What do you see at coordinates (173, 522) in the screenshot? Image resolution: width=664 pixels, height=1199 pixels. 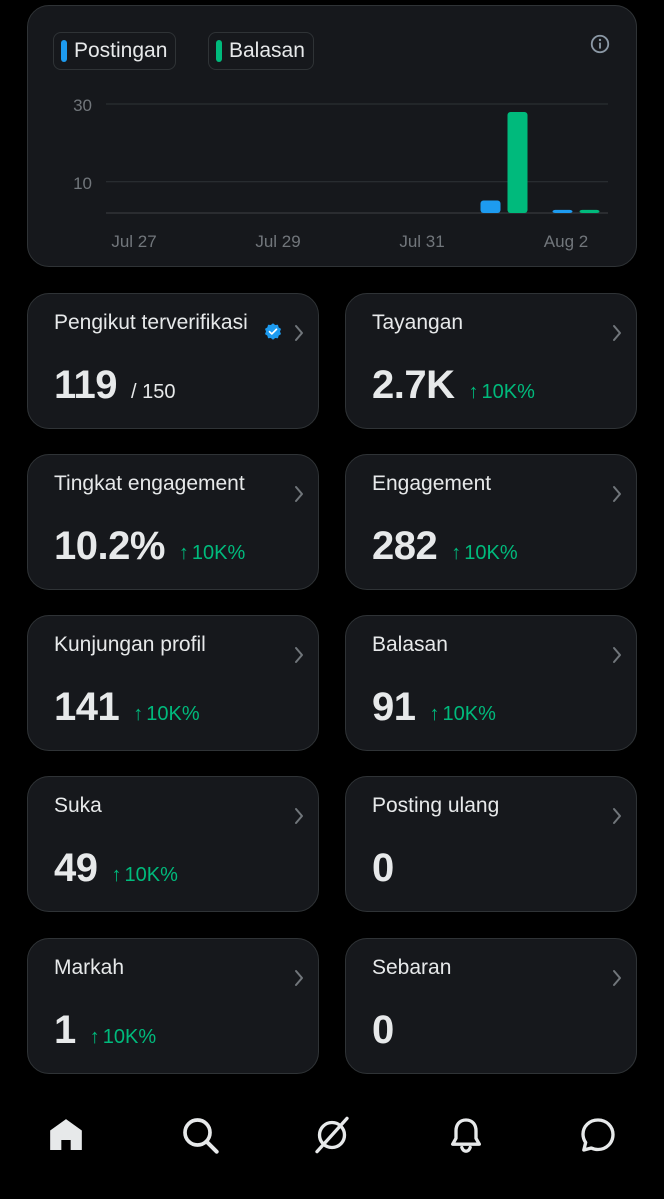 I see `stat-card: Tingkat engagement 10.2% ↑ 10K%` at bounding box center [173, 522].